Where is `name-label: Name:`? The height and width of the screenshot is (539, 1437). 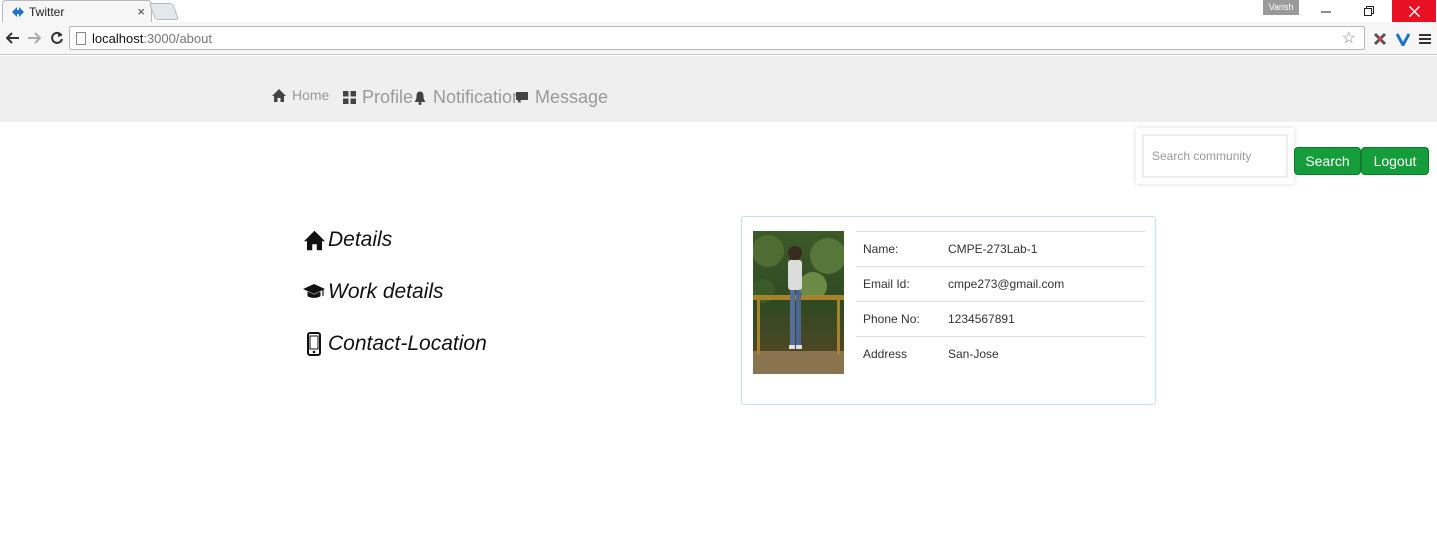
name-label: Name: is located at coordinates (881, 249).